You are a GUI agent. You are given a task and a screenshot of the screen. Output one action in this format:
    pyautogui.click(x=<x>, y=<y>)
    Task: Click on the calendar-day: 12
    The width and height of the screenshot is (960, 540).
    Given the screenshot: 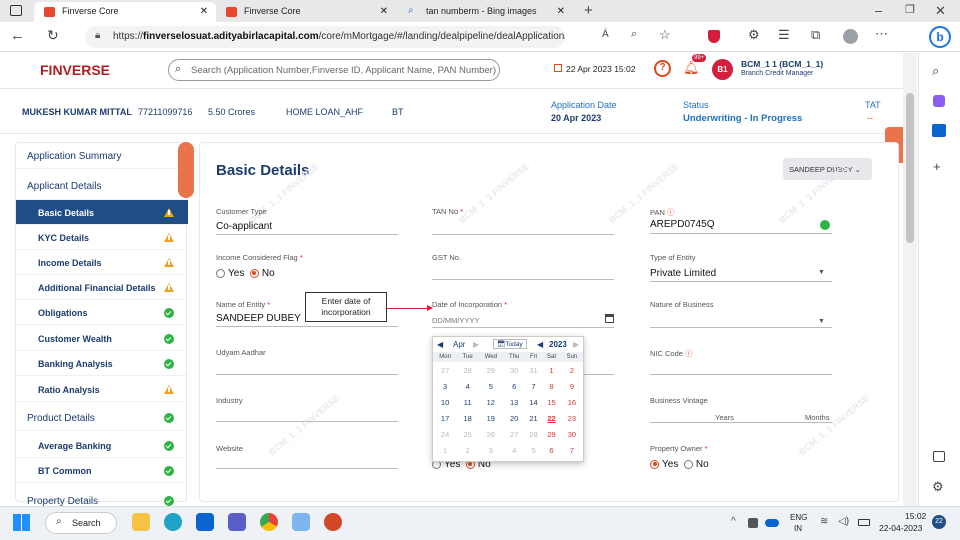 What is the action you would take?
    pyautogui.click(x=490, y=402)
    